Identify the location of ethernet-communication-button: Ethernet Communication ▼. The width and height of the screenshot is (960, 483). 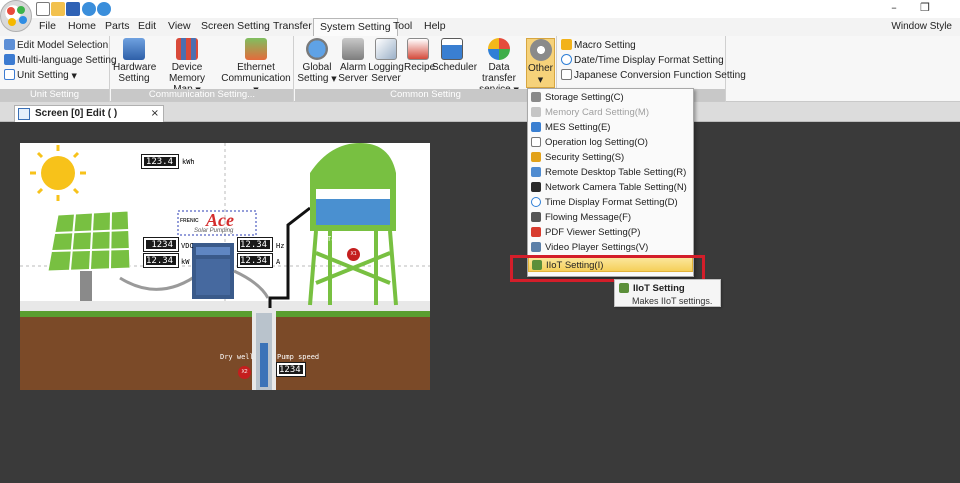
(256, 66).